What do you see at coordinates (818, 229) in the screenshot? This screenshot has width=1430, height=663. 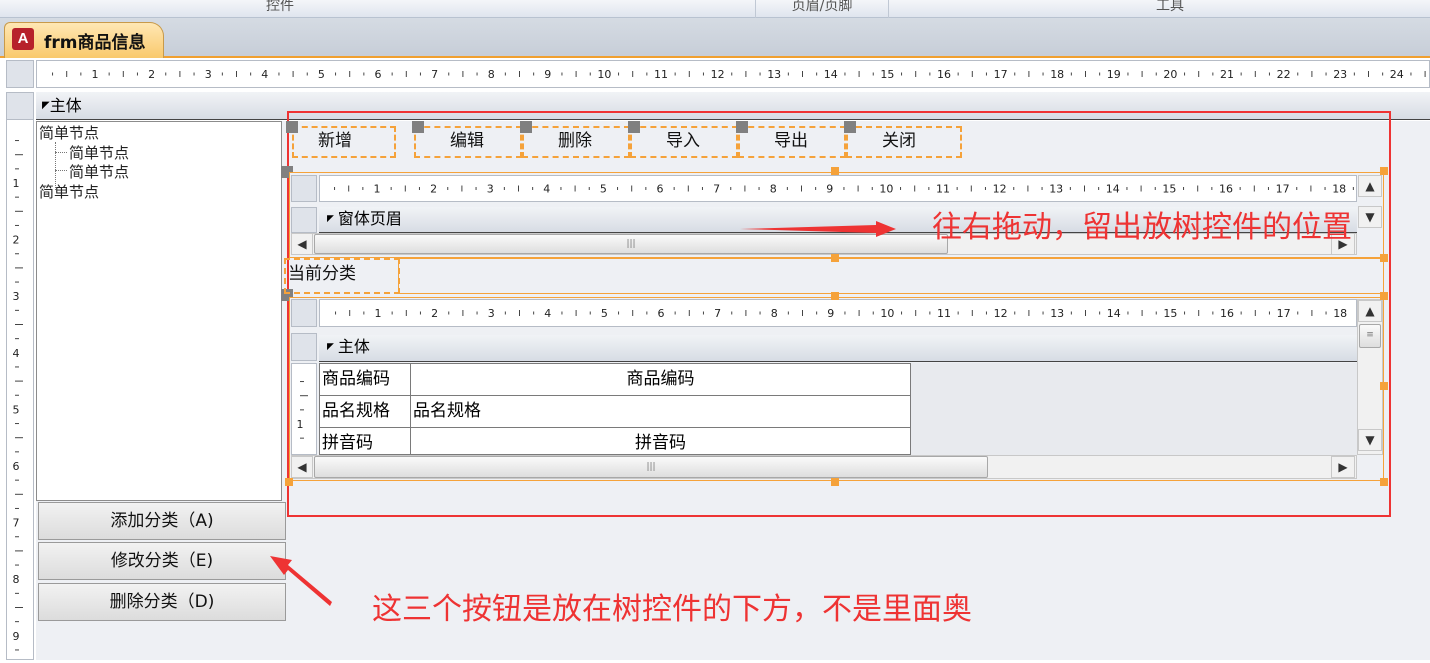 I see `right-arrow-icon` at bounding box center [818, 229].